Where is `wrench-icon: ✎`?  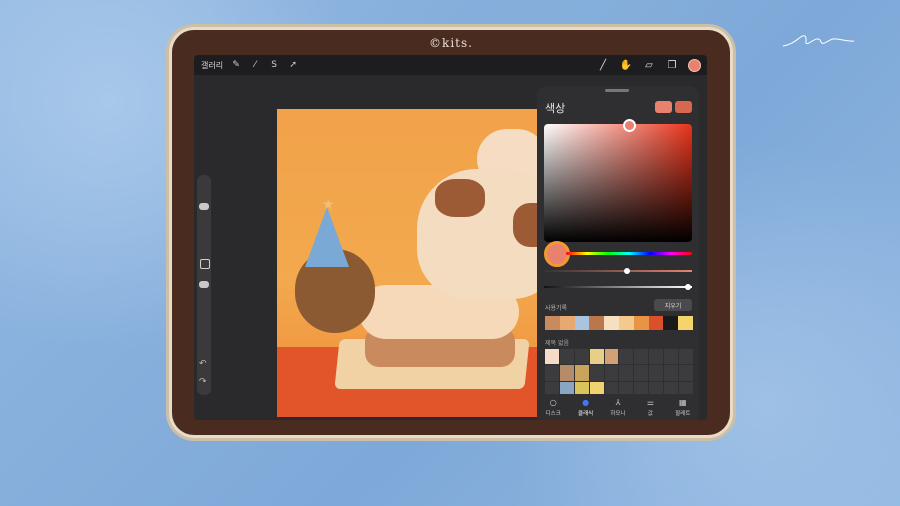 wrench-icon: ✎ is located at coordinates (236, 65).